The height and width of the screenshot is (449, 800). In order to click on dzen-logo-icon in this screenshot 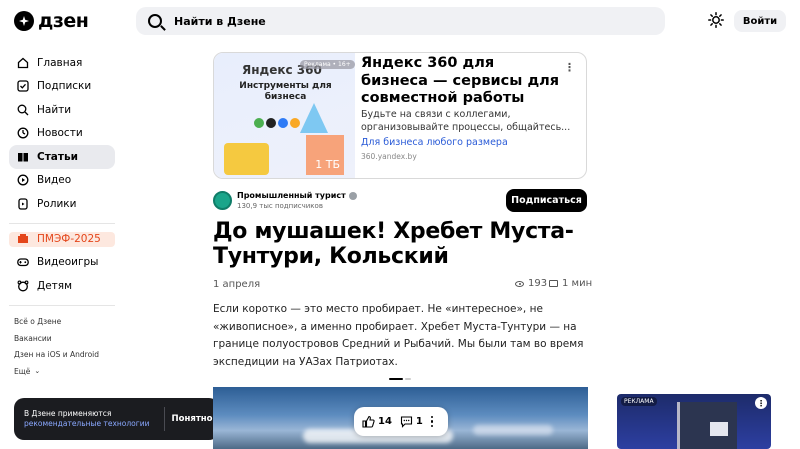, I will do `click(24, 21)`.